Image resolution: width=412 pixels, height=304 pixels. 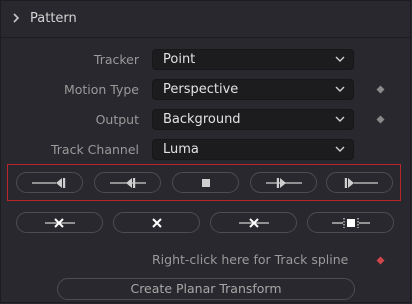 What do you see at coordinates (201, 89) in the screenshot?
I see `motion-type-value: Perspective` at bounding box center [201, 89].